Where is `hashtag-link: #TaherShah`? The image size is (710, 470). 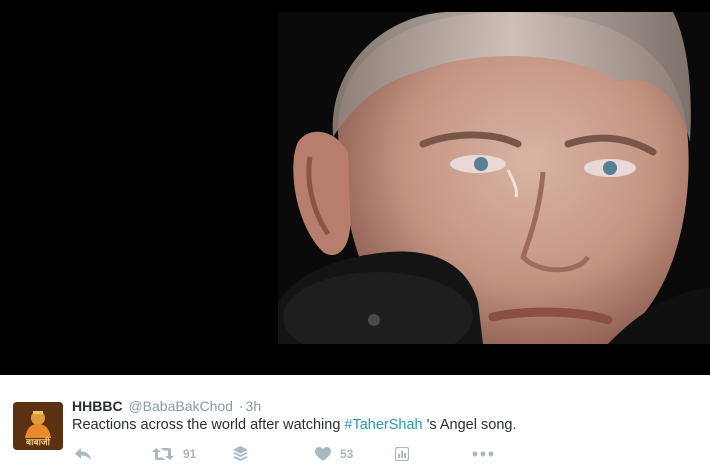 hashtag-link: #TaherShah is located at coordinates (383, 425).